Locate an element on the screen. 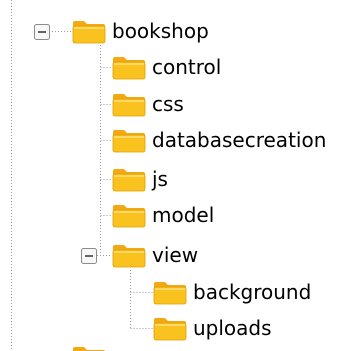 The height and width of the screenshot is (351, 339). tree-node-css: css is located at coordinates (148, 104).